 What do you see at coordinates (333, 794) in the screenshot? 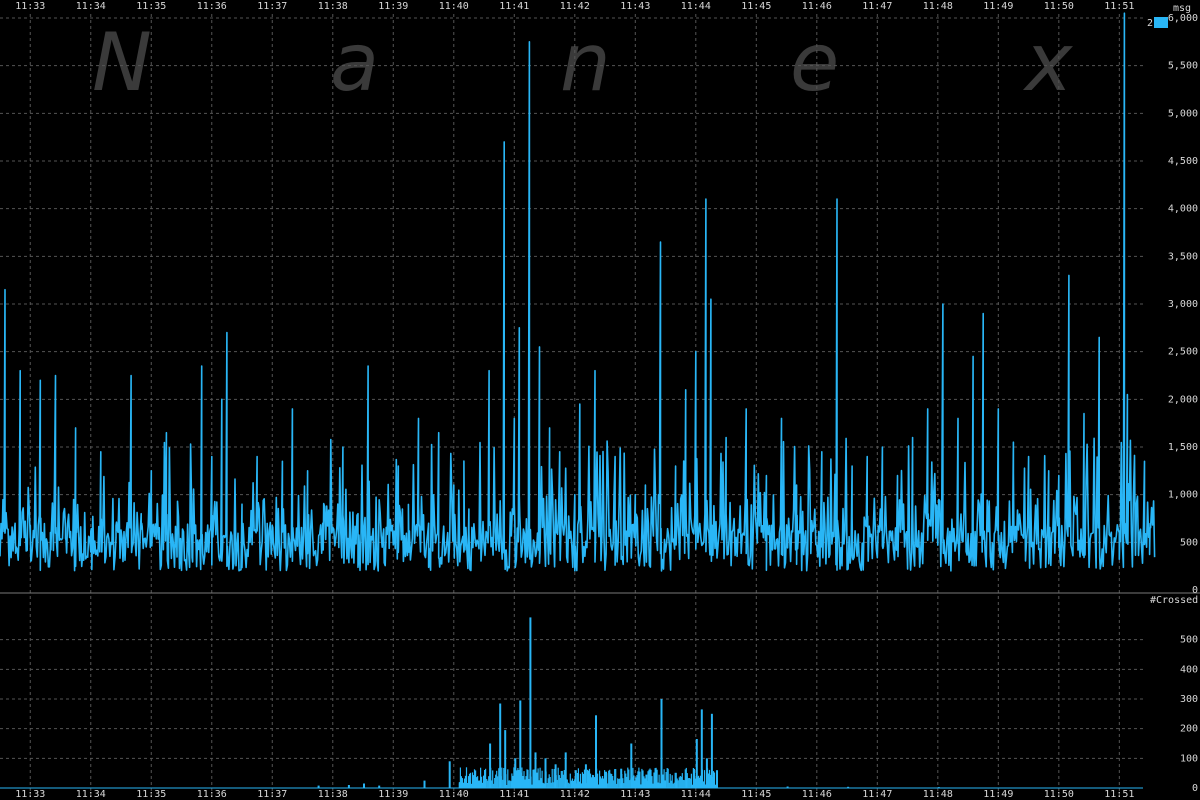
I see `x-tick-label-bottom: 11:38` at bounding box center [333, 794].